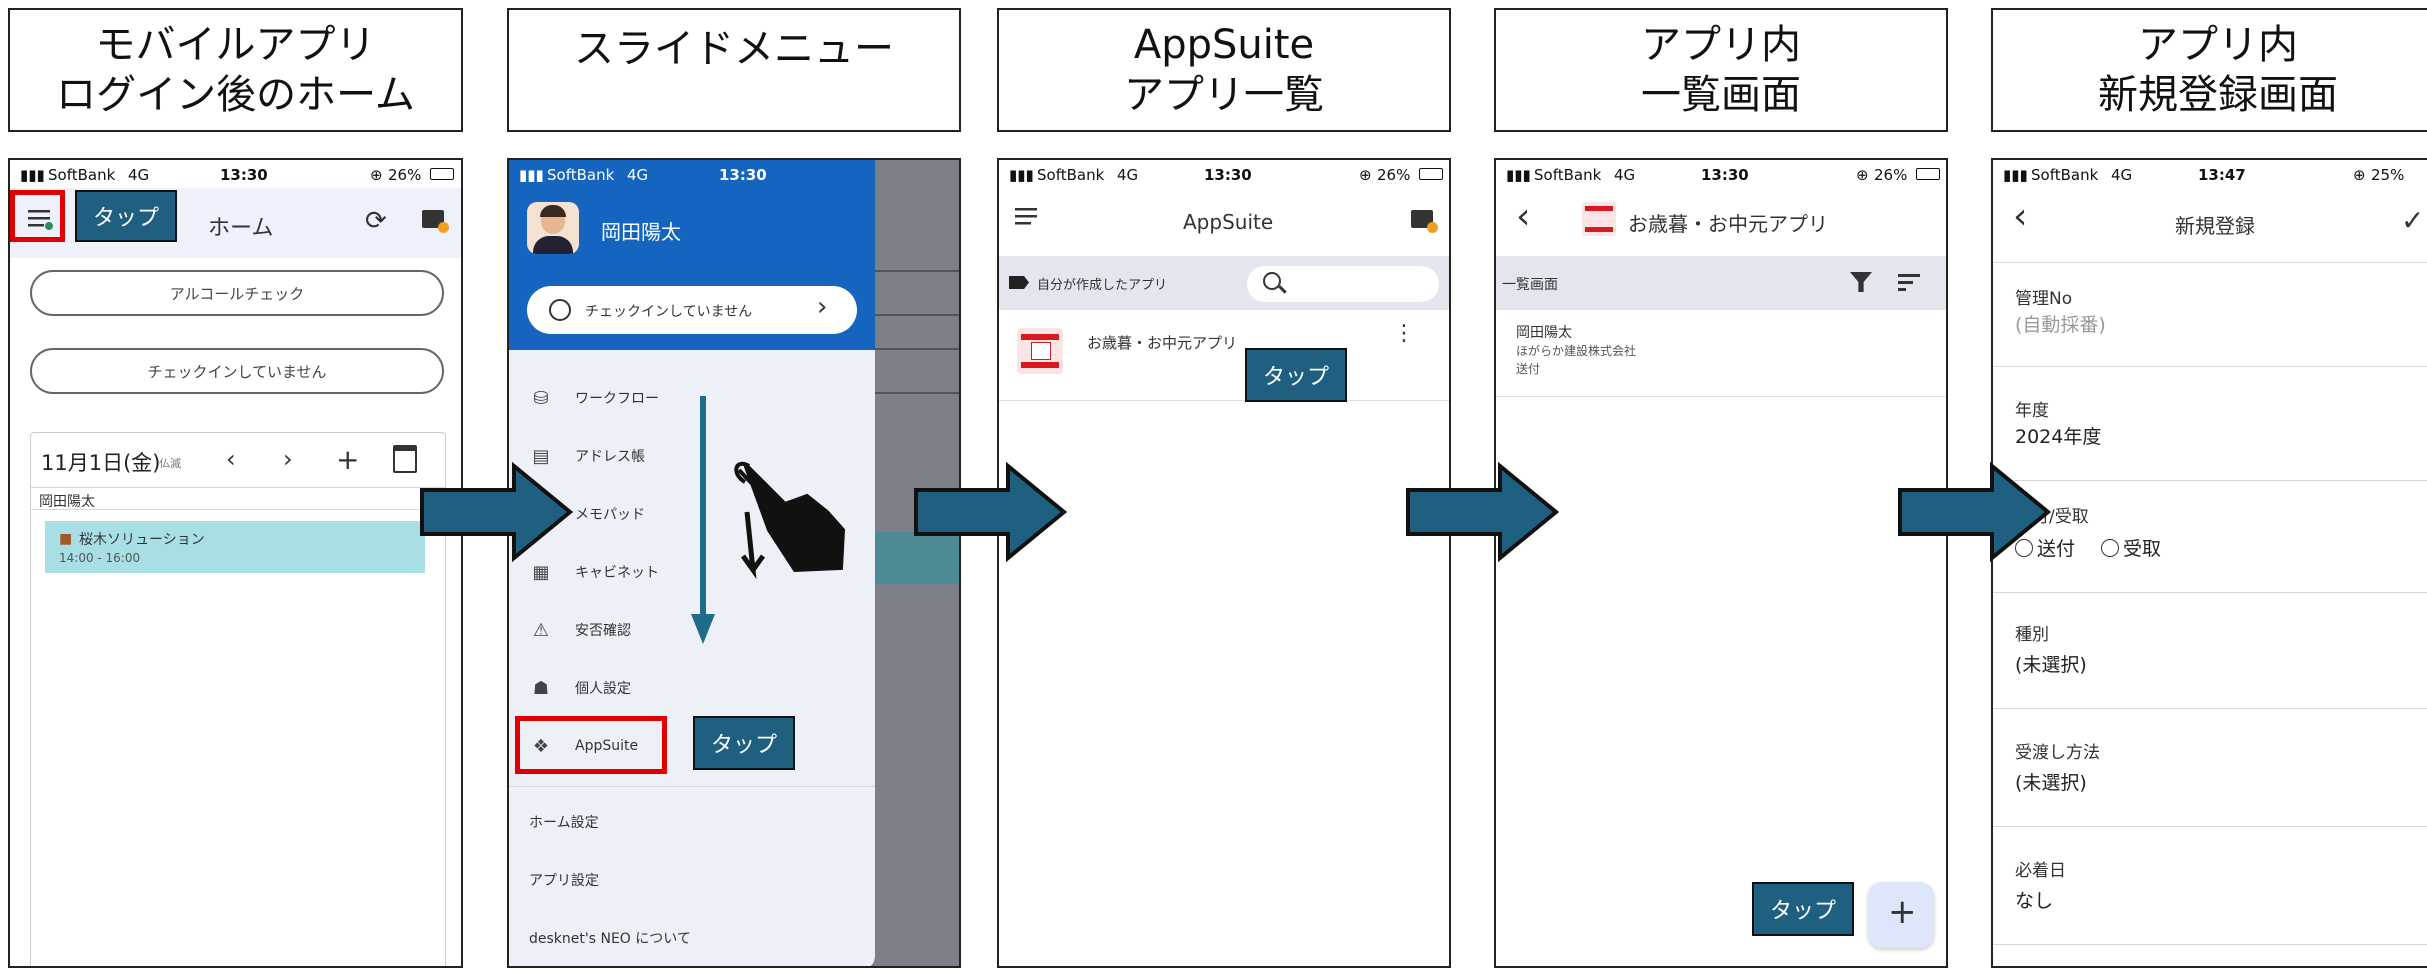 The image size is (2427, 968). I want to click on menu-item-safety: ⚠ 安否確認, so click(580, 630).